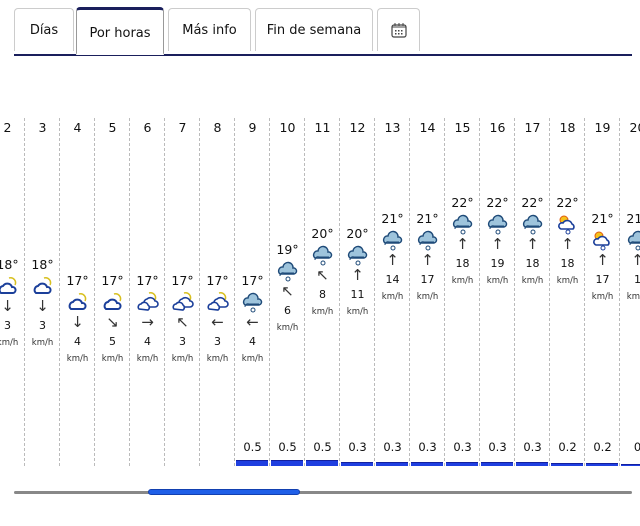 This screenshot has width=640, height=526. I want to click on wind-speed: 8, so click(322, 294).